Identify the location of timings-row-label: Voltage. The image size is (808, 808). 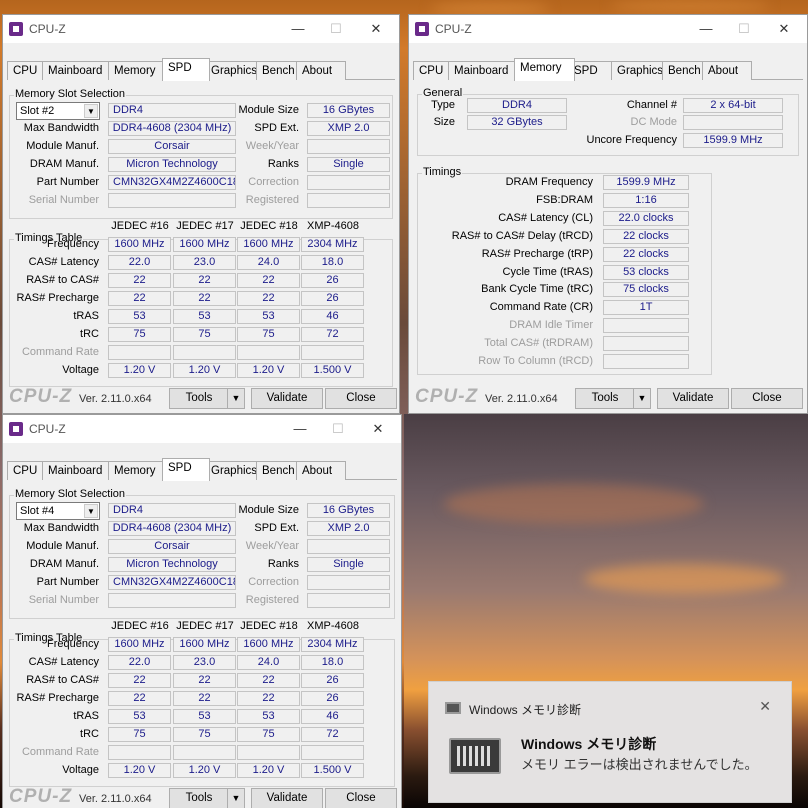
(80, 370).